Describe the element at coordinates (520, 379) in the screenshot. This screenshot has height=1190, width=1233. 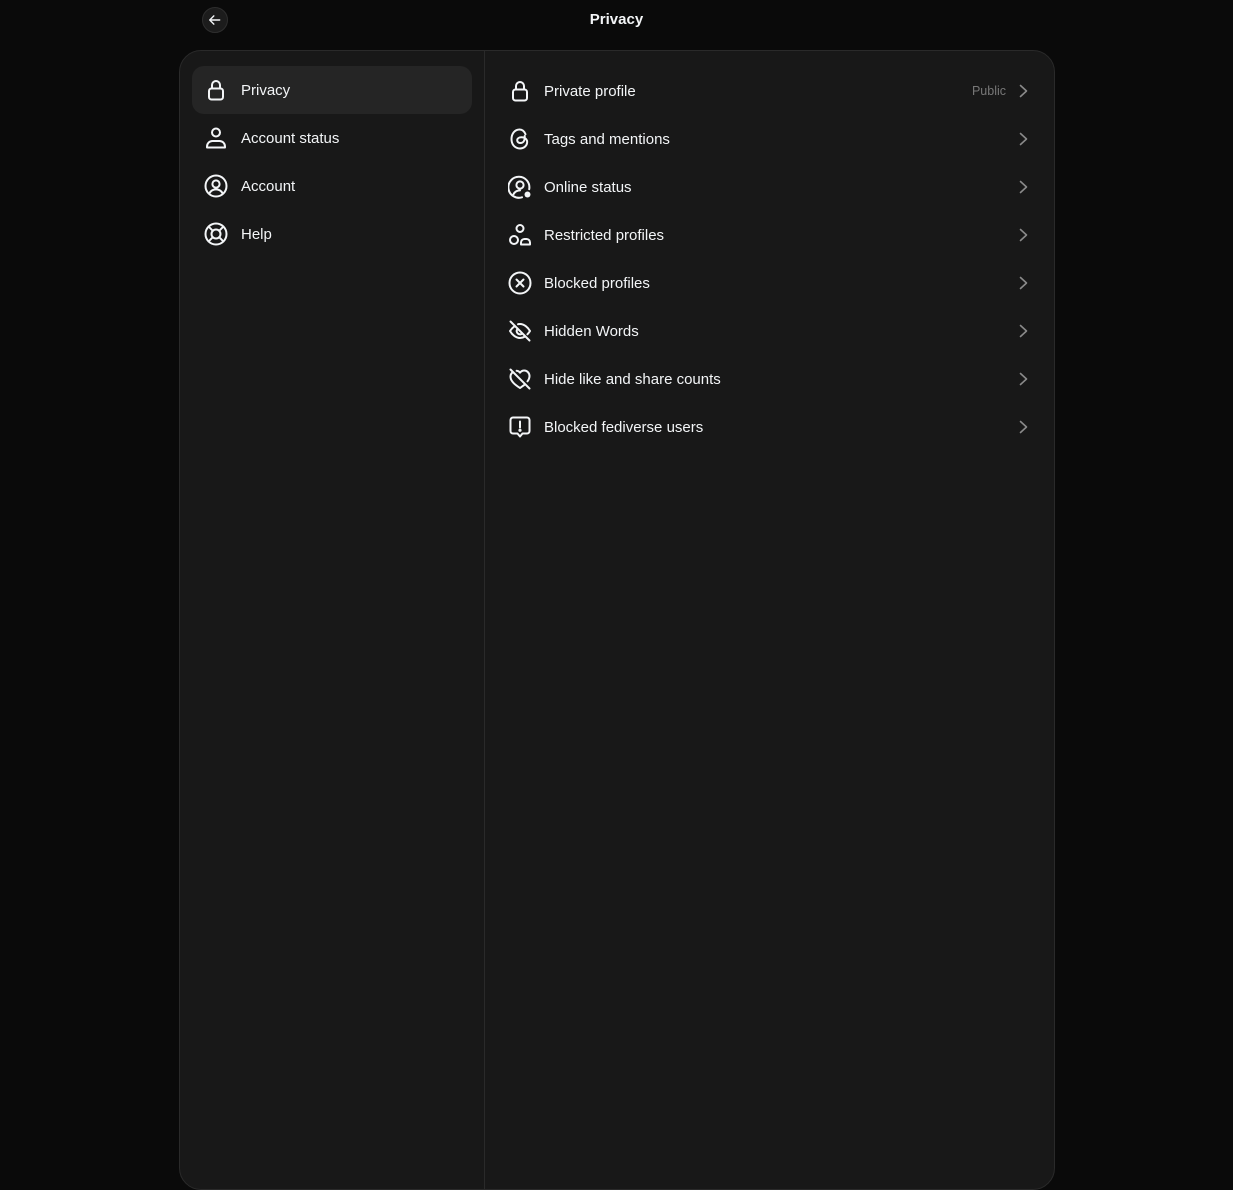
I see `heart-off-icon` at that location.